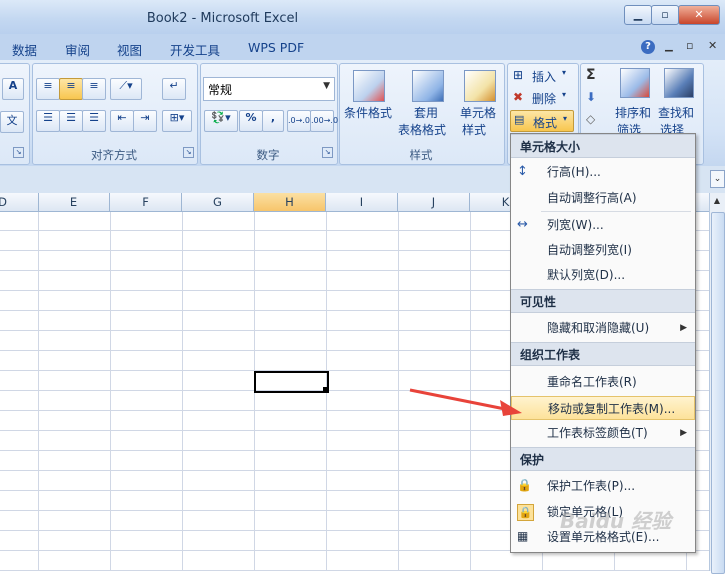  I want to click on ribbon-restore-icon: ▫, so click(689, 45).